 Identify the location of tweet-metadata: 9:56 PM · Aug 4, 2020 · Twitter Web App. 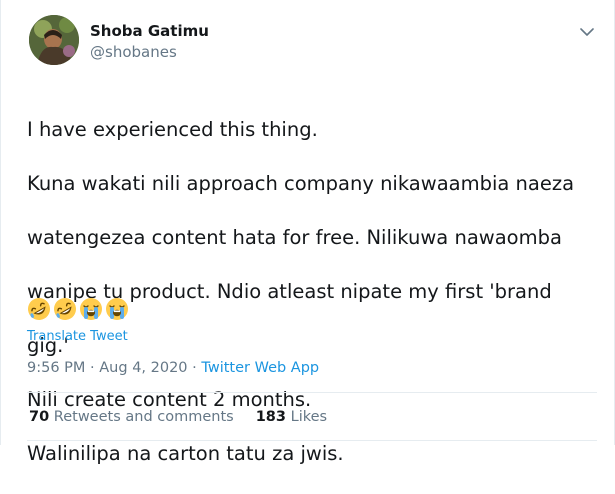
(173, 368).